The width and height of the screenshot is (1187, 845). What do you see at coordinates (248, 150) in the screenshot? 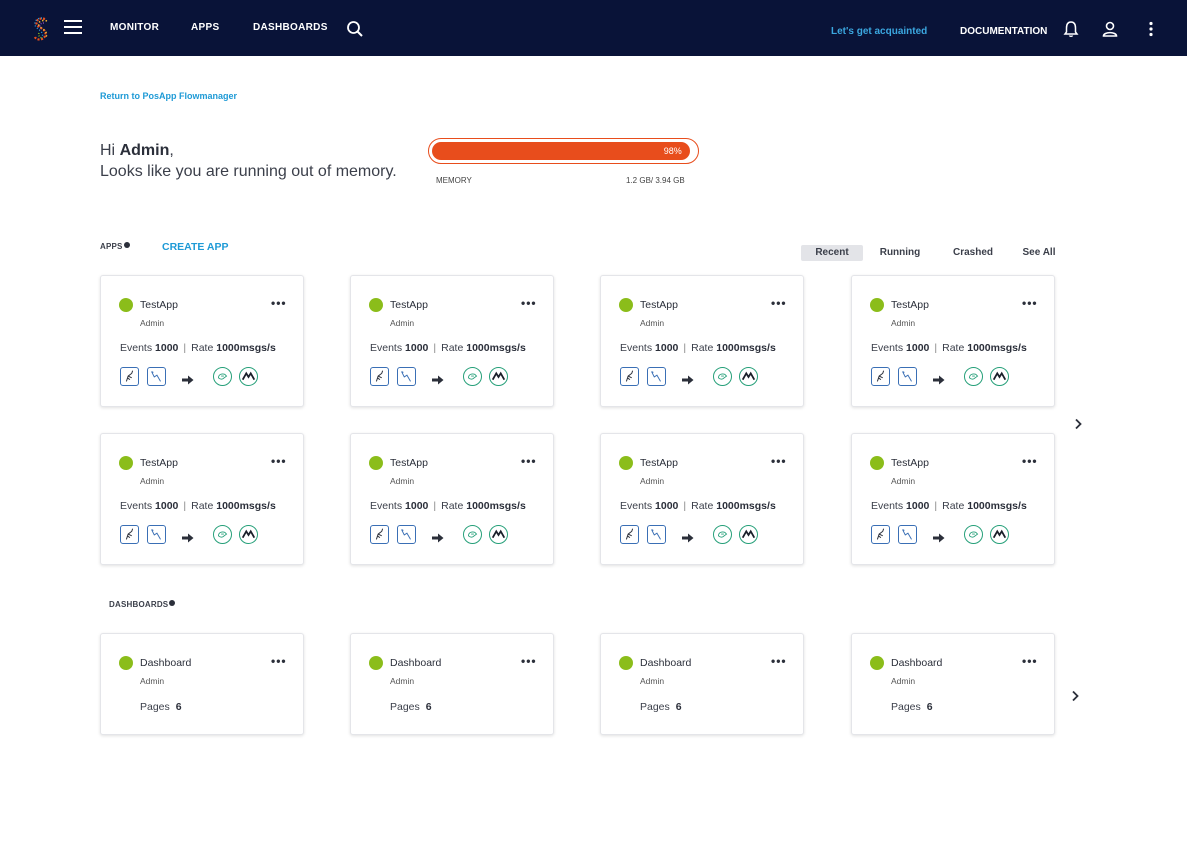
I see `greeting-line: Hi Admin,` at bounding box center [248, 150].